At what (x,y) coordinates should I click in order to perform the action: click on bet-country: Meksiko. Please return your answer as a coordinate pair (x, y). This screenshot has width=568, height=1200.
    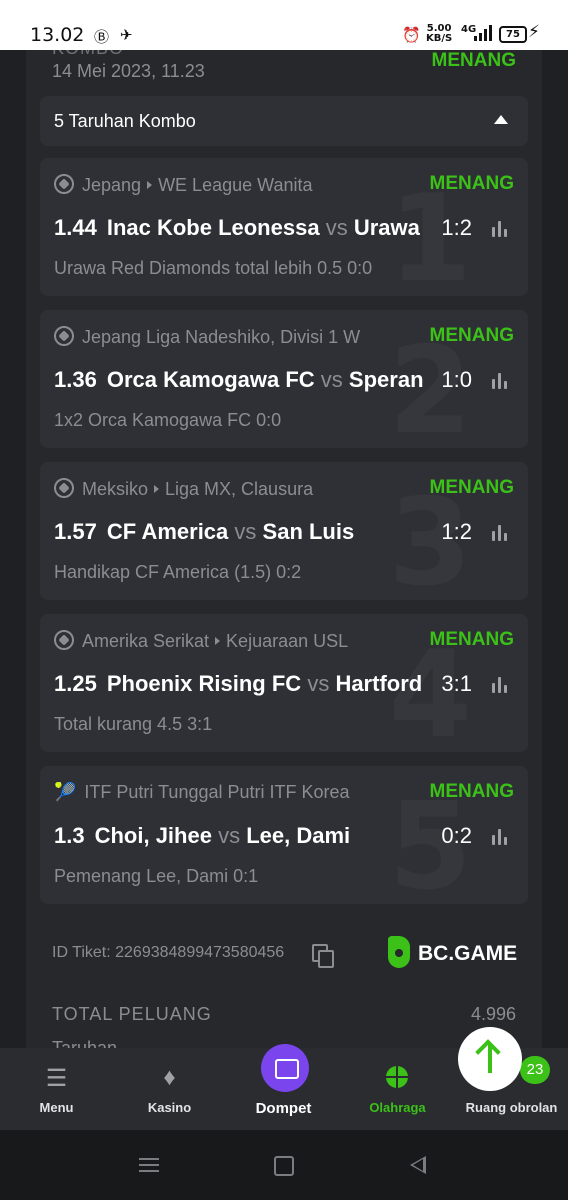
    Looking at the image, I should click on (115, 489).